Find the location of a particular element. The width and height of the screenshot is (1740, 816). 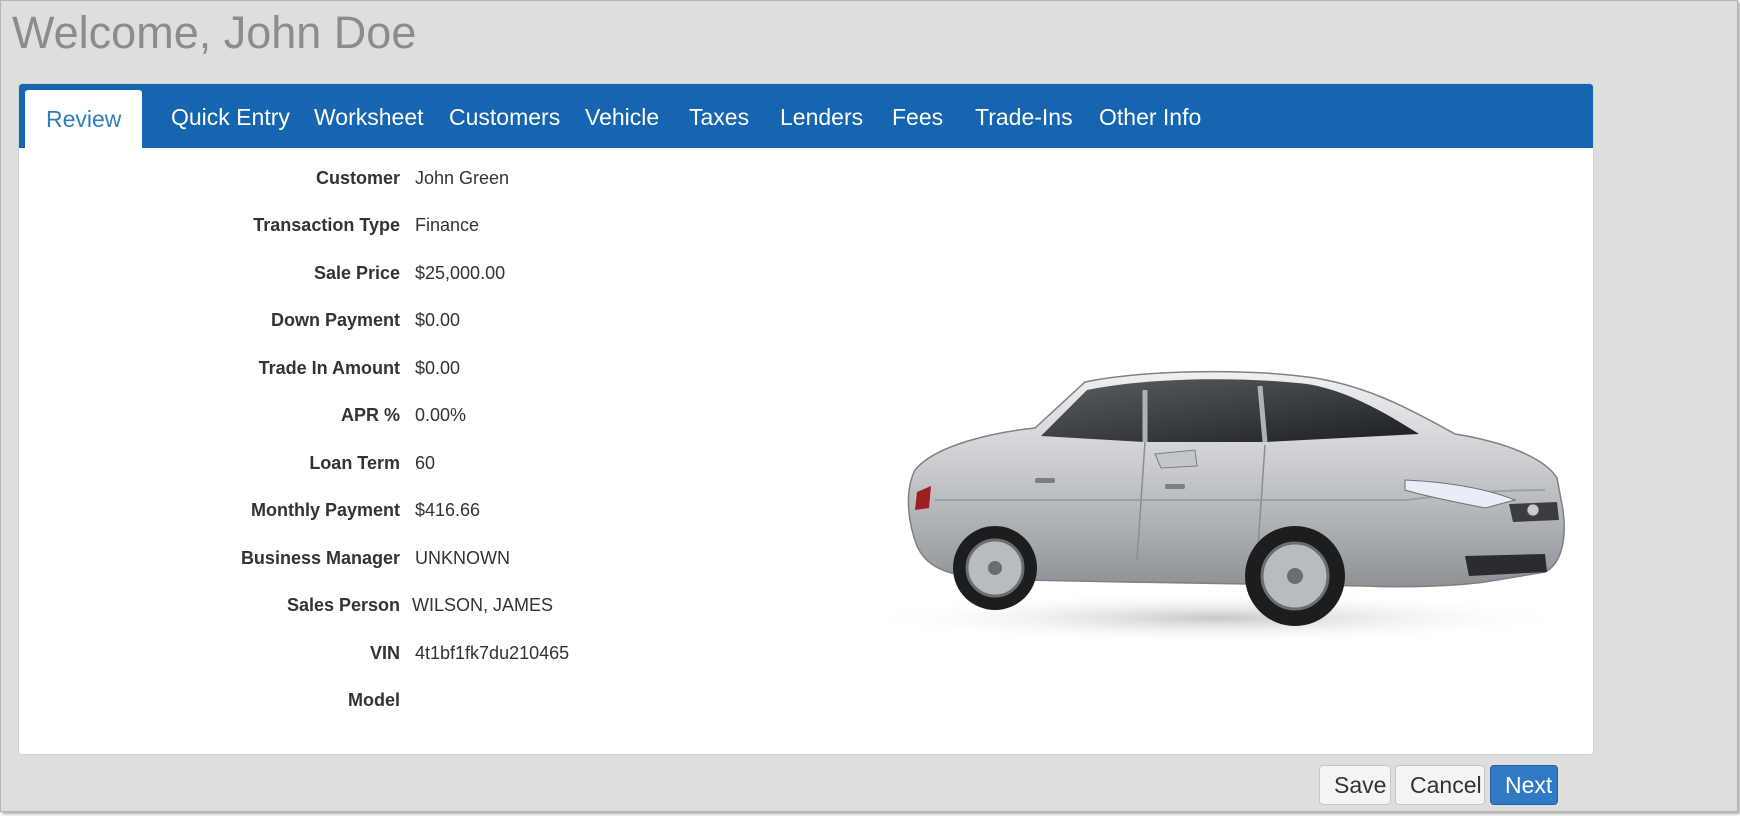

tab-lenders: Lenders is located at coordinates (821, 116).